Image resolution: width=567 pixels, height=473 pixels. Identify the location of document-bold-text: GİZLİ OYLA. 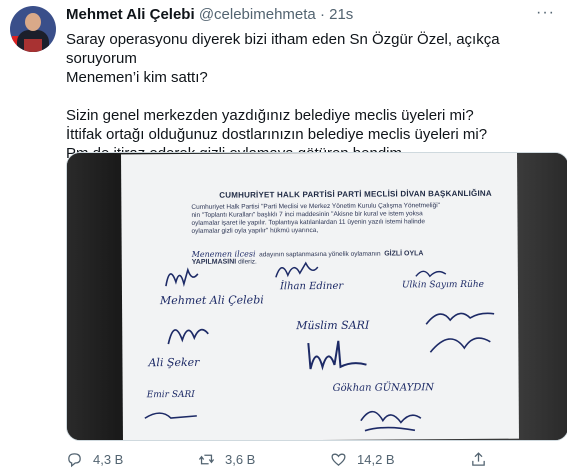
(404, 254).